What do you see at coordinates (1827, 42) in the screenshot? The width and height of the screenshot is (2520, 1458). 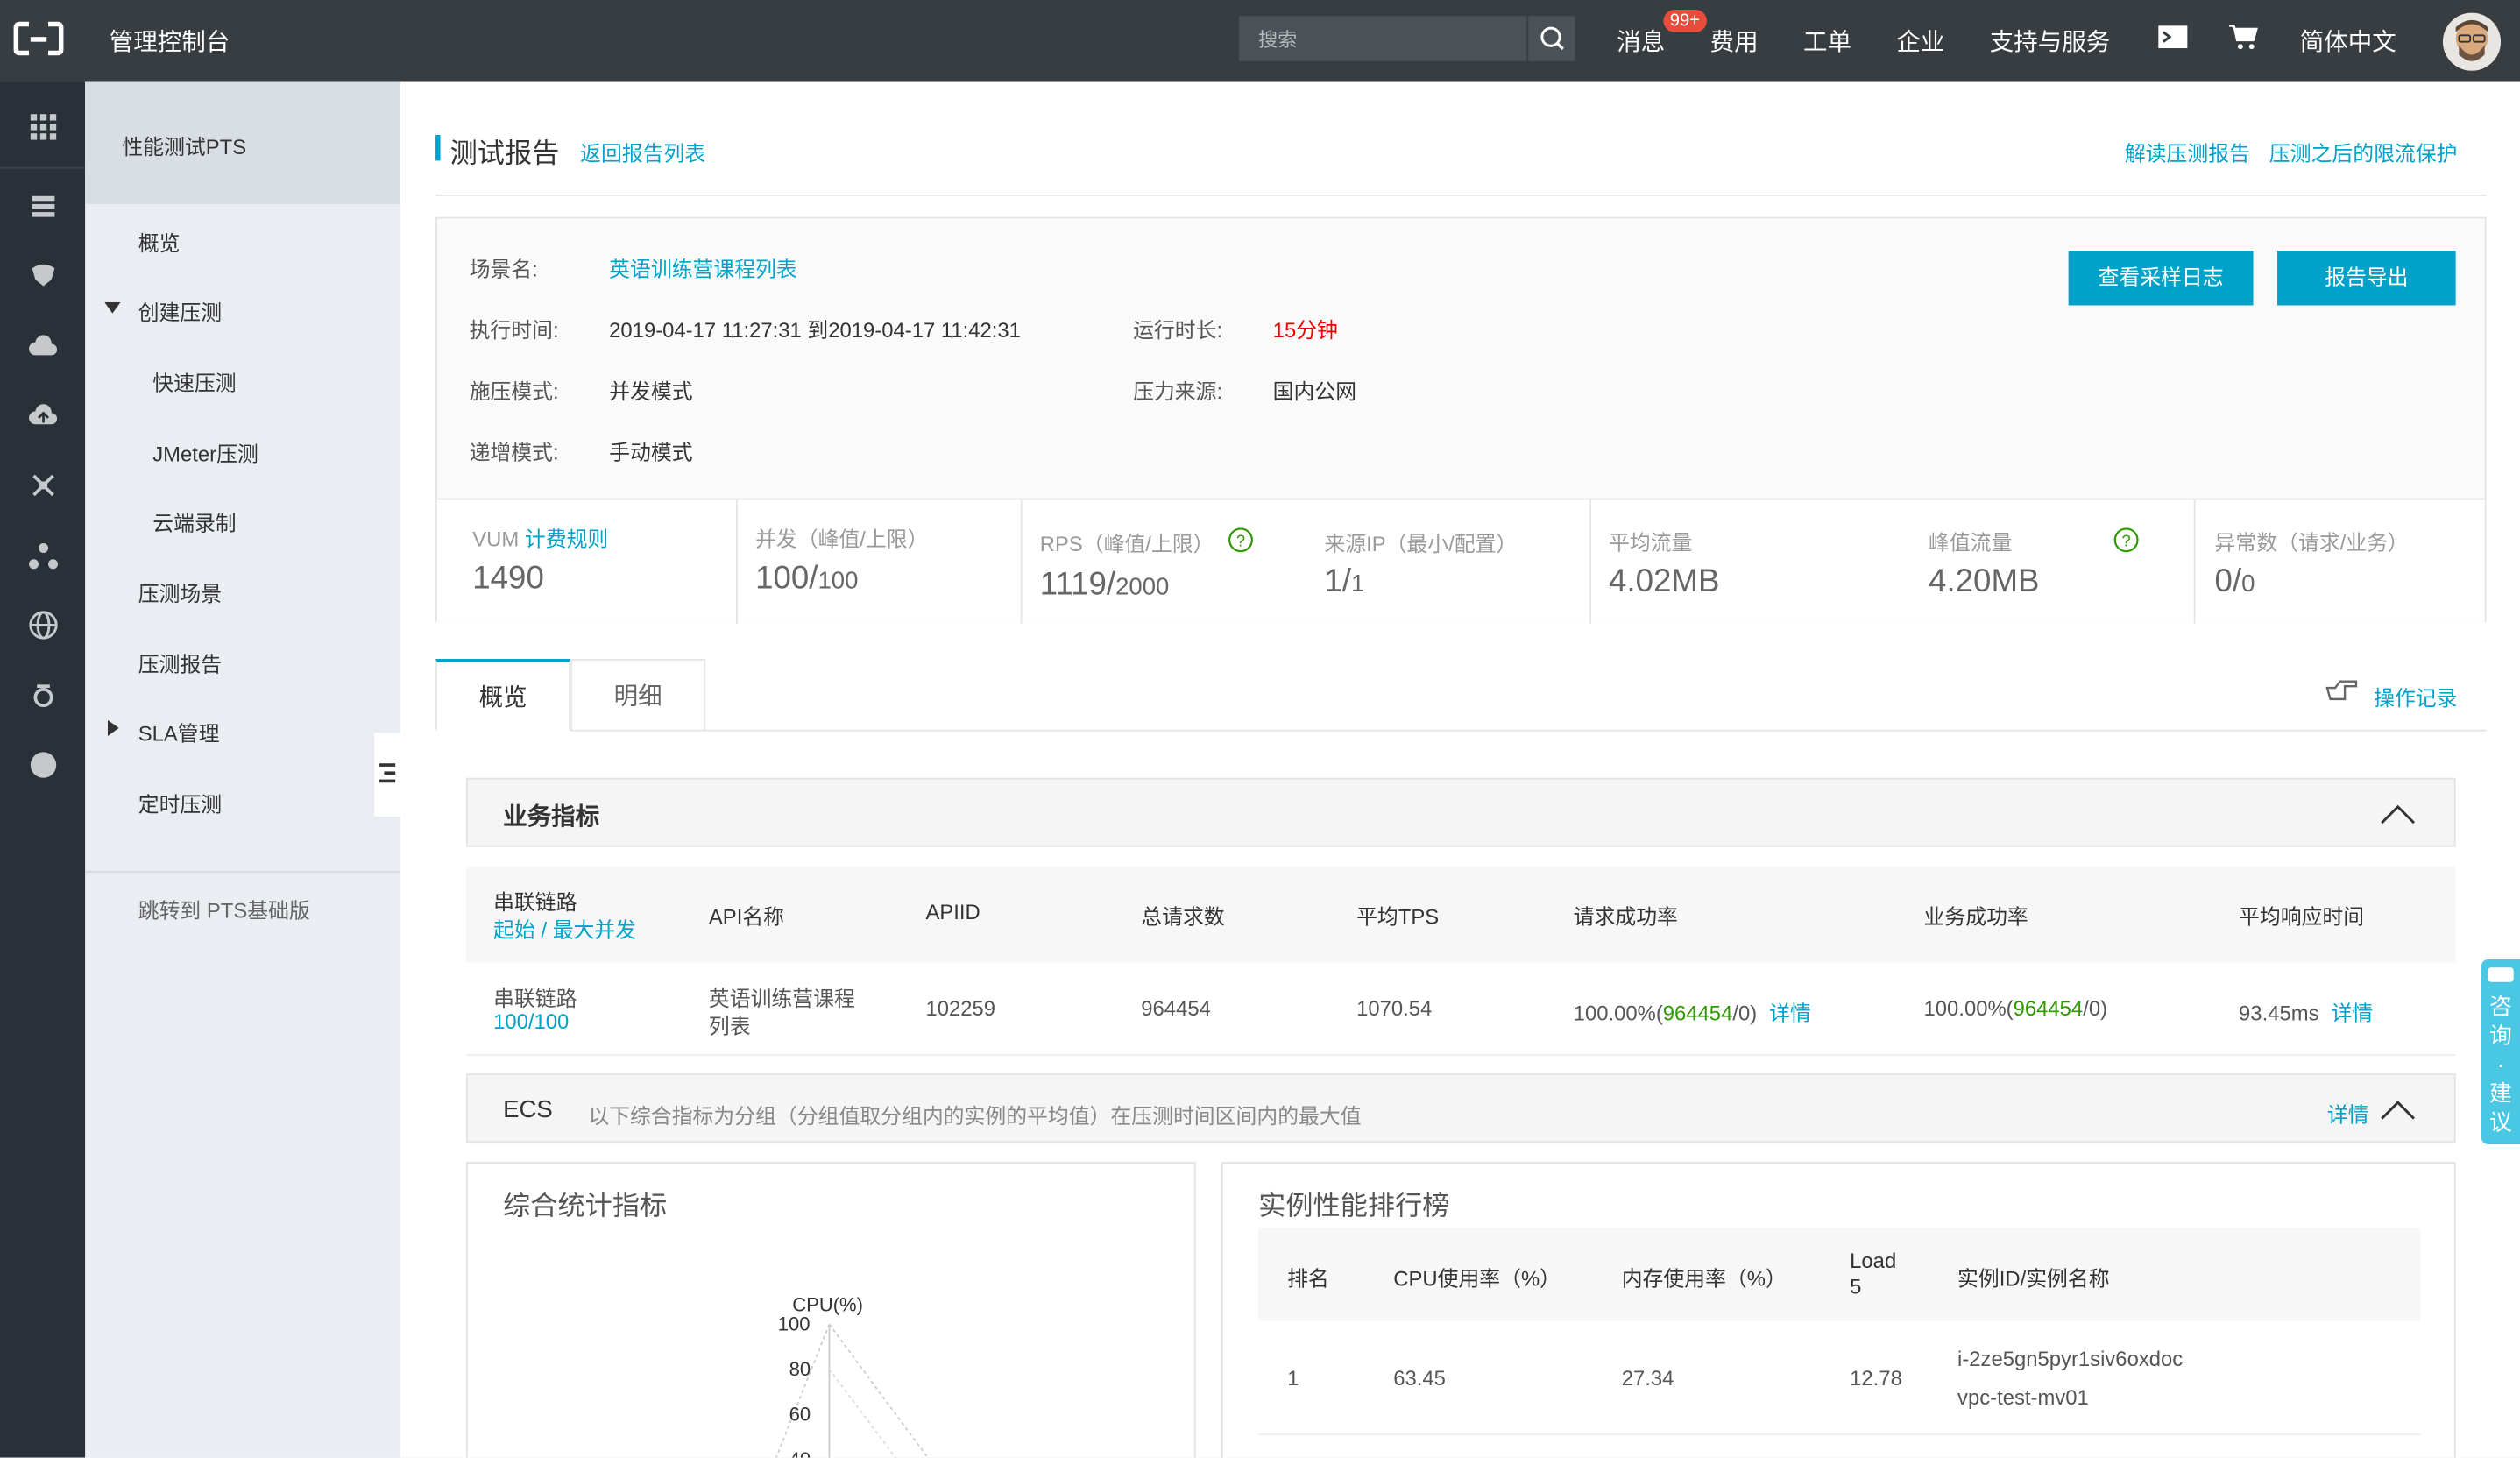 I see `nav-tickets: 工单` at bounding box center [1827, 42].